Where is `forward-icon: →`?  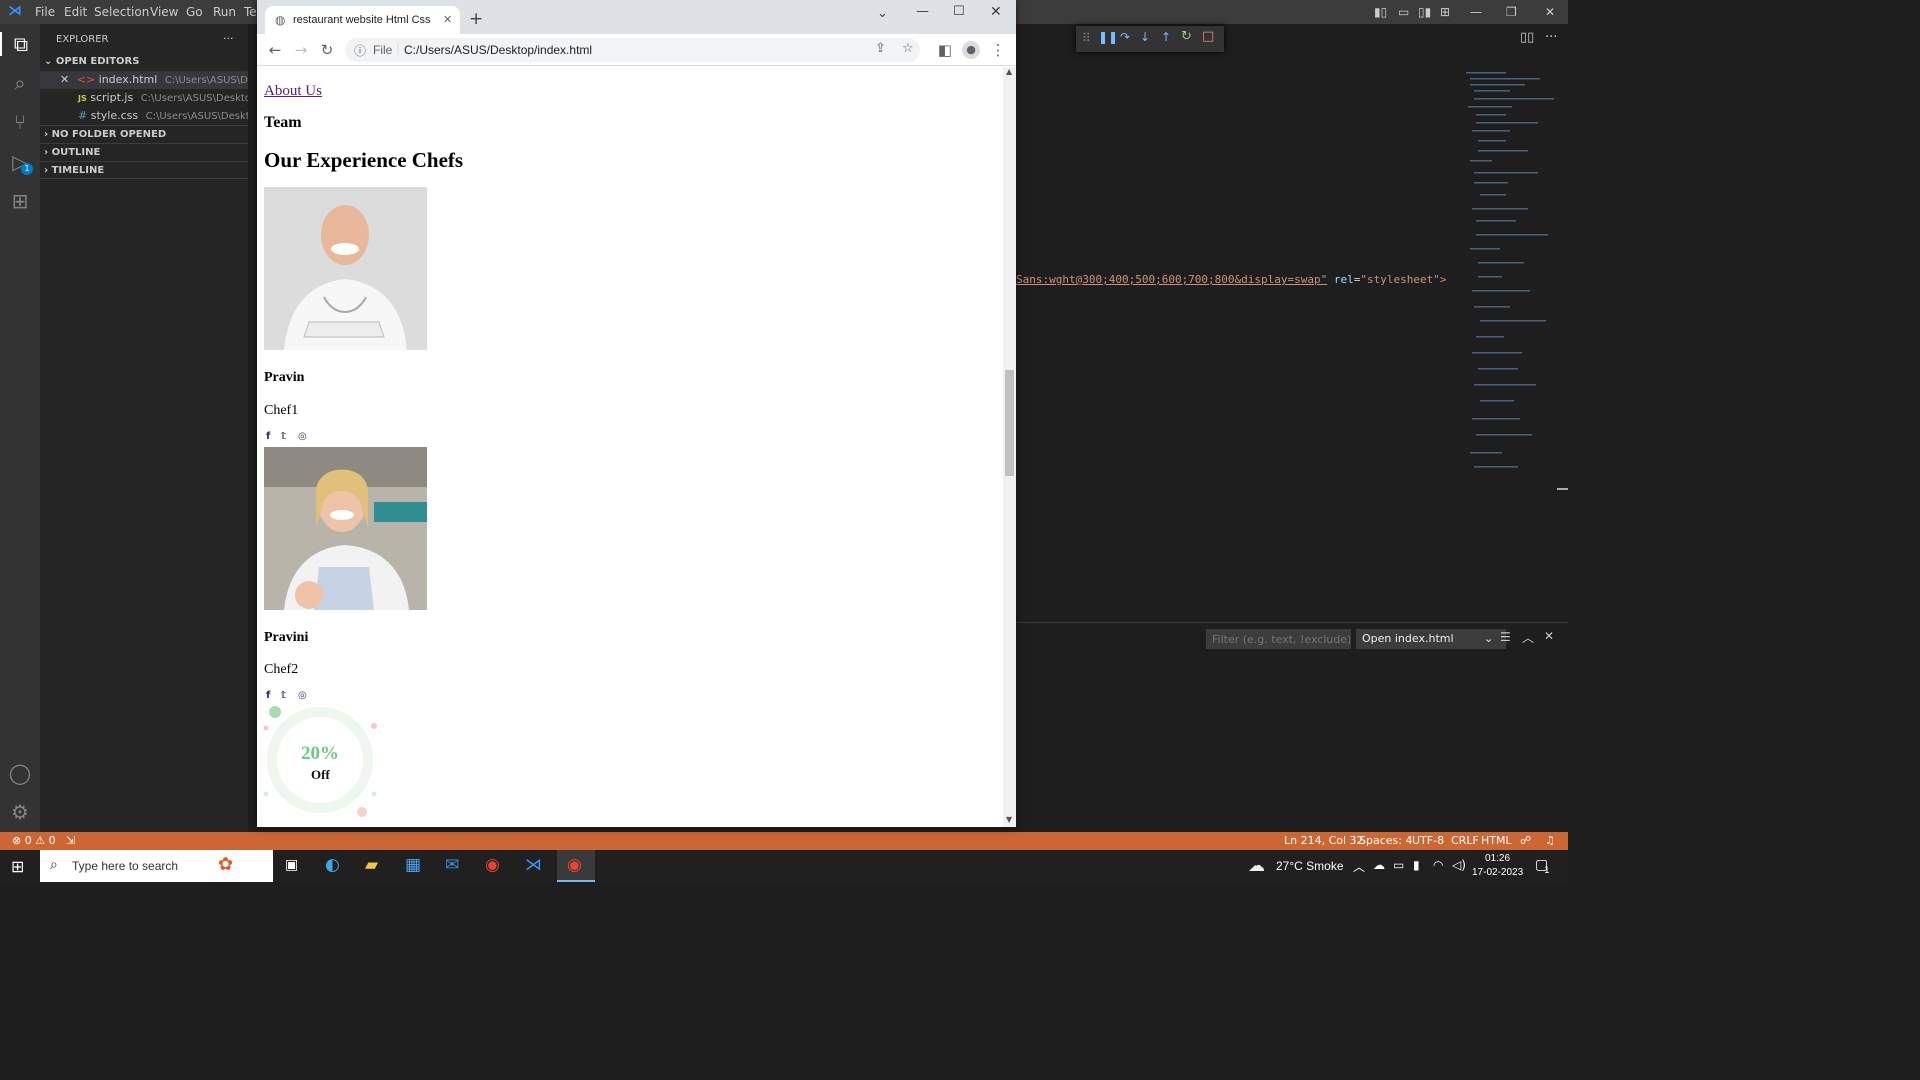
forward-icon: → is located at coordinates (301, 50).